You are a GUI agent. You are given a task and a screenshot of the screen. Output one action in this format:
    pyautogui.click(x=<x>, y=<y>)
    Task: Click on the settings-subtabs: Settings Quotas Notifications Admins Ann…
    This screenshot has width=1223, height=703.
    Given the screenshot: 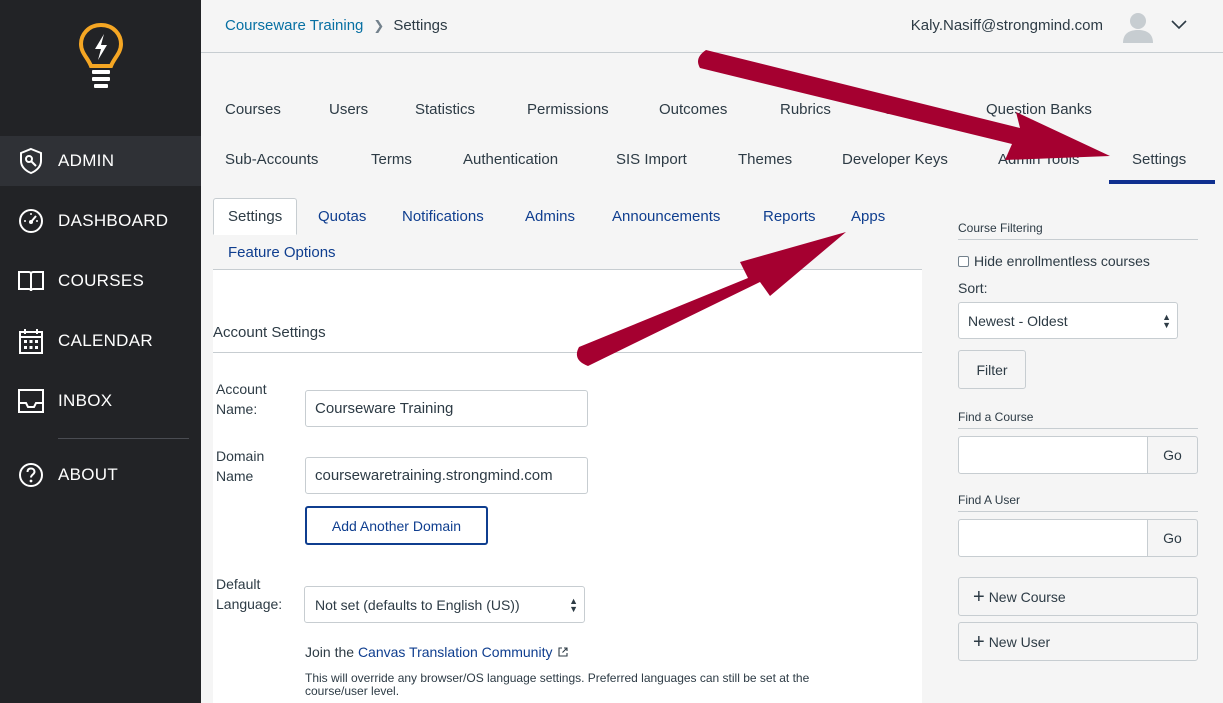 What is the action you would take?
    pyautogui.click(x=567, y=234)
    